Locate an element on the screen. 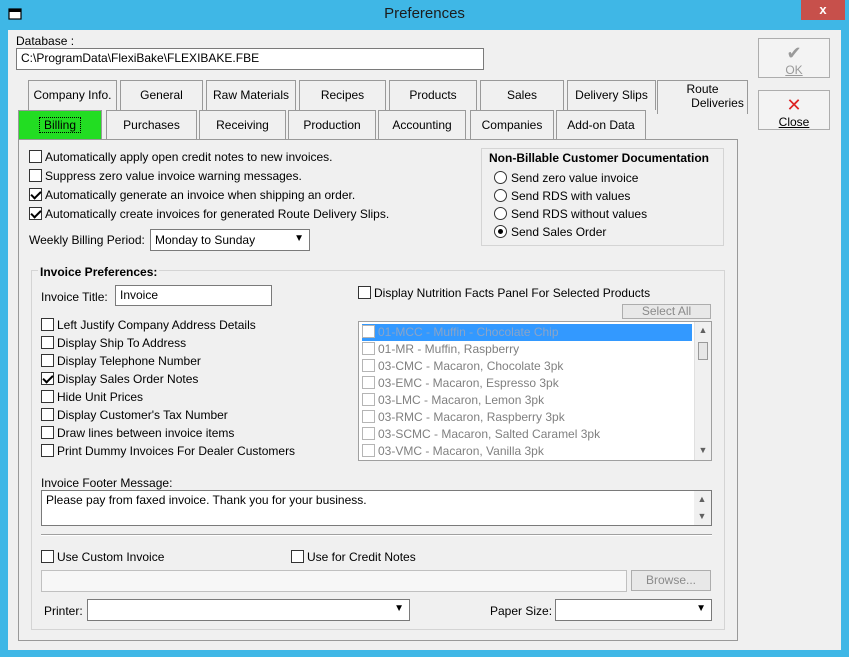 This screenshot has width=849, height=657. custom-invoice-path-field is located at coordinates (334, 581).